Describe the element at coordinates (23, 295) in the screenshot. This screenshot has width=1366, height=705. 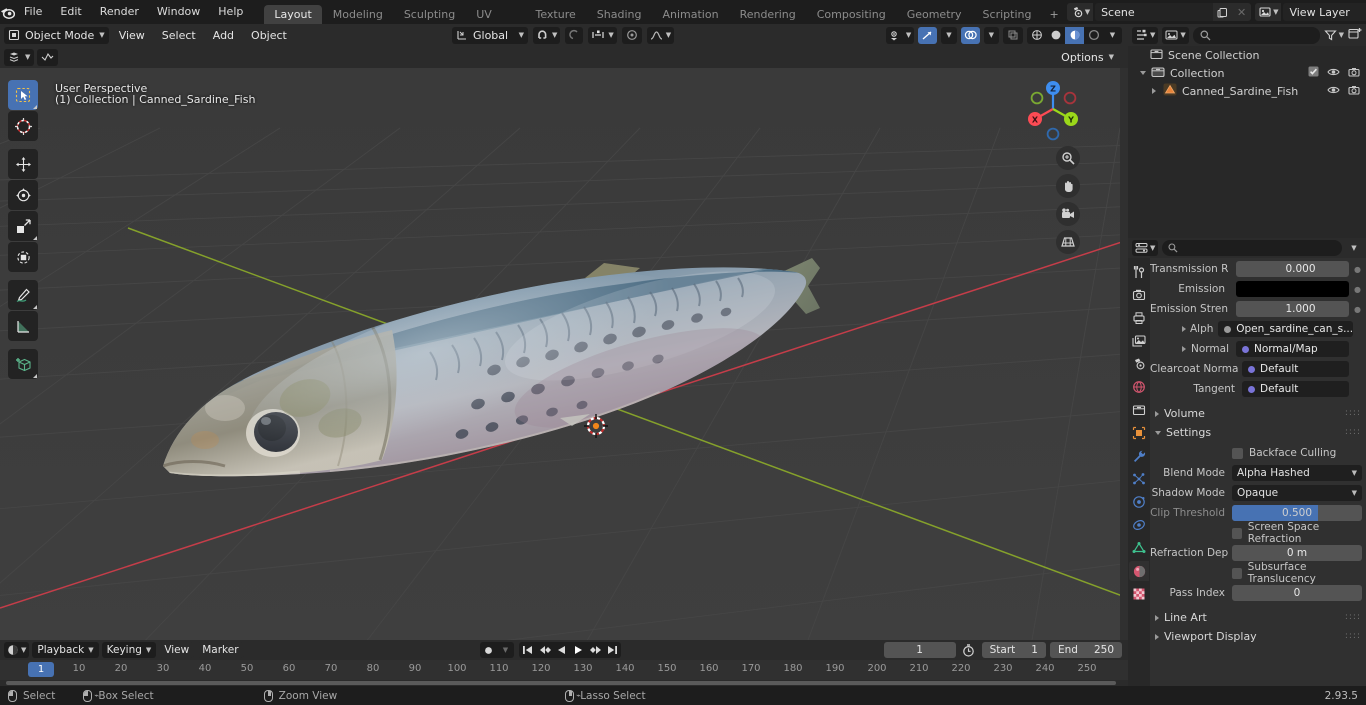
I see `tool-annotate` at that location.